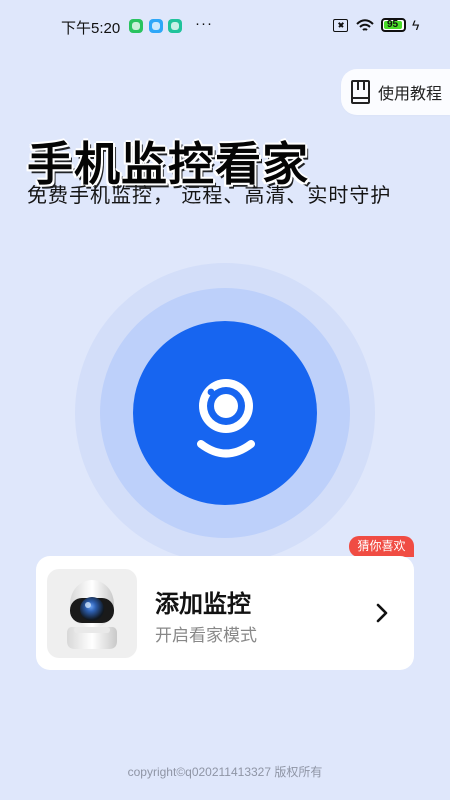  I want to click on wifi-icon, so click(365, 25).